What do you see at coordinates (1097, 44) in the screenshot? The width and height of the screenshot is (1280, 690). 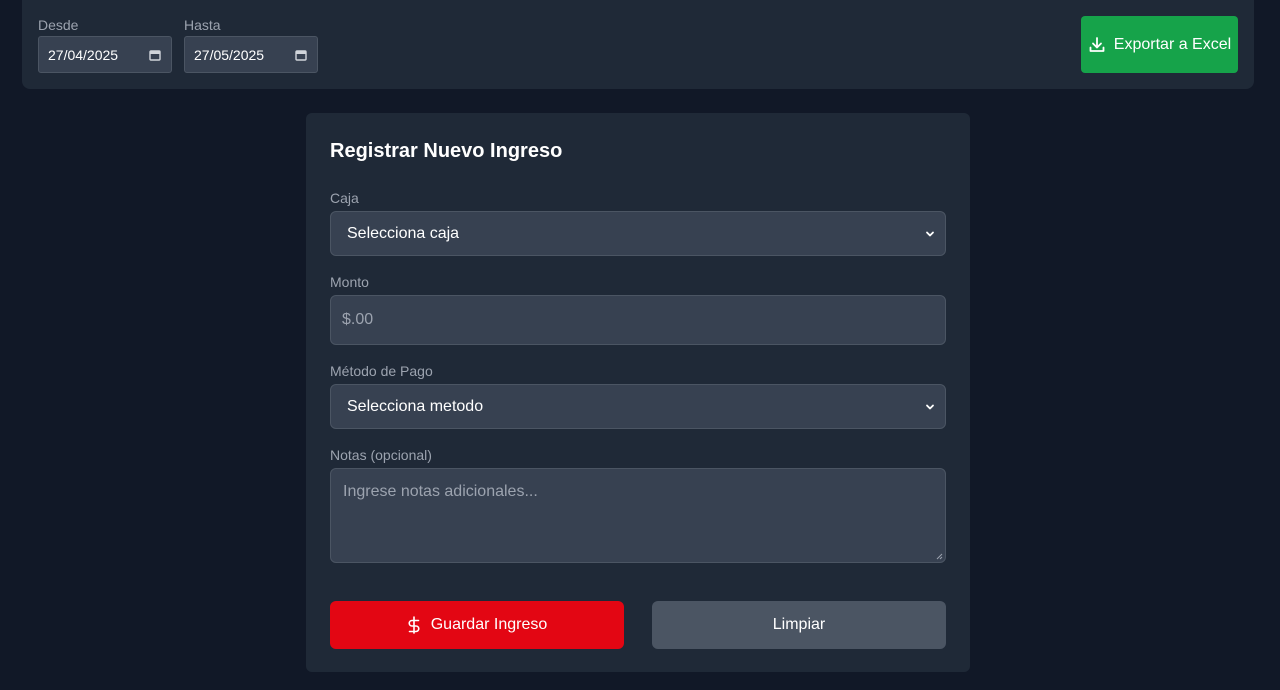 I see `download-icon` at bounding box center [1097, 44].